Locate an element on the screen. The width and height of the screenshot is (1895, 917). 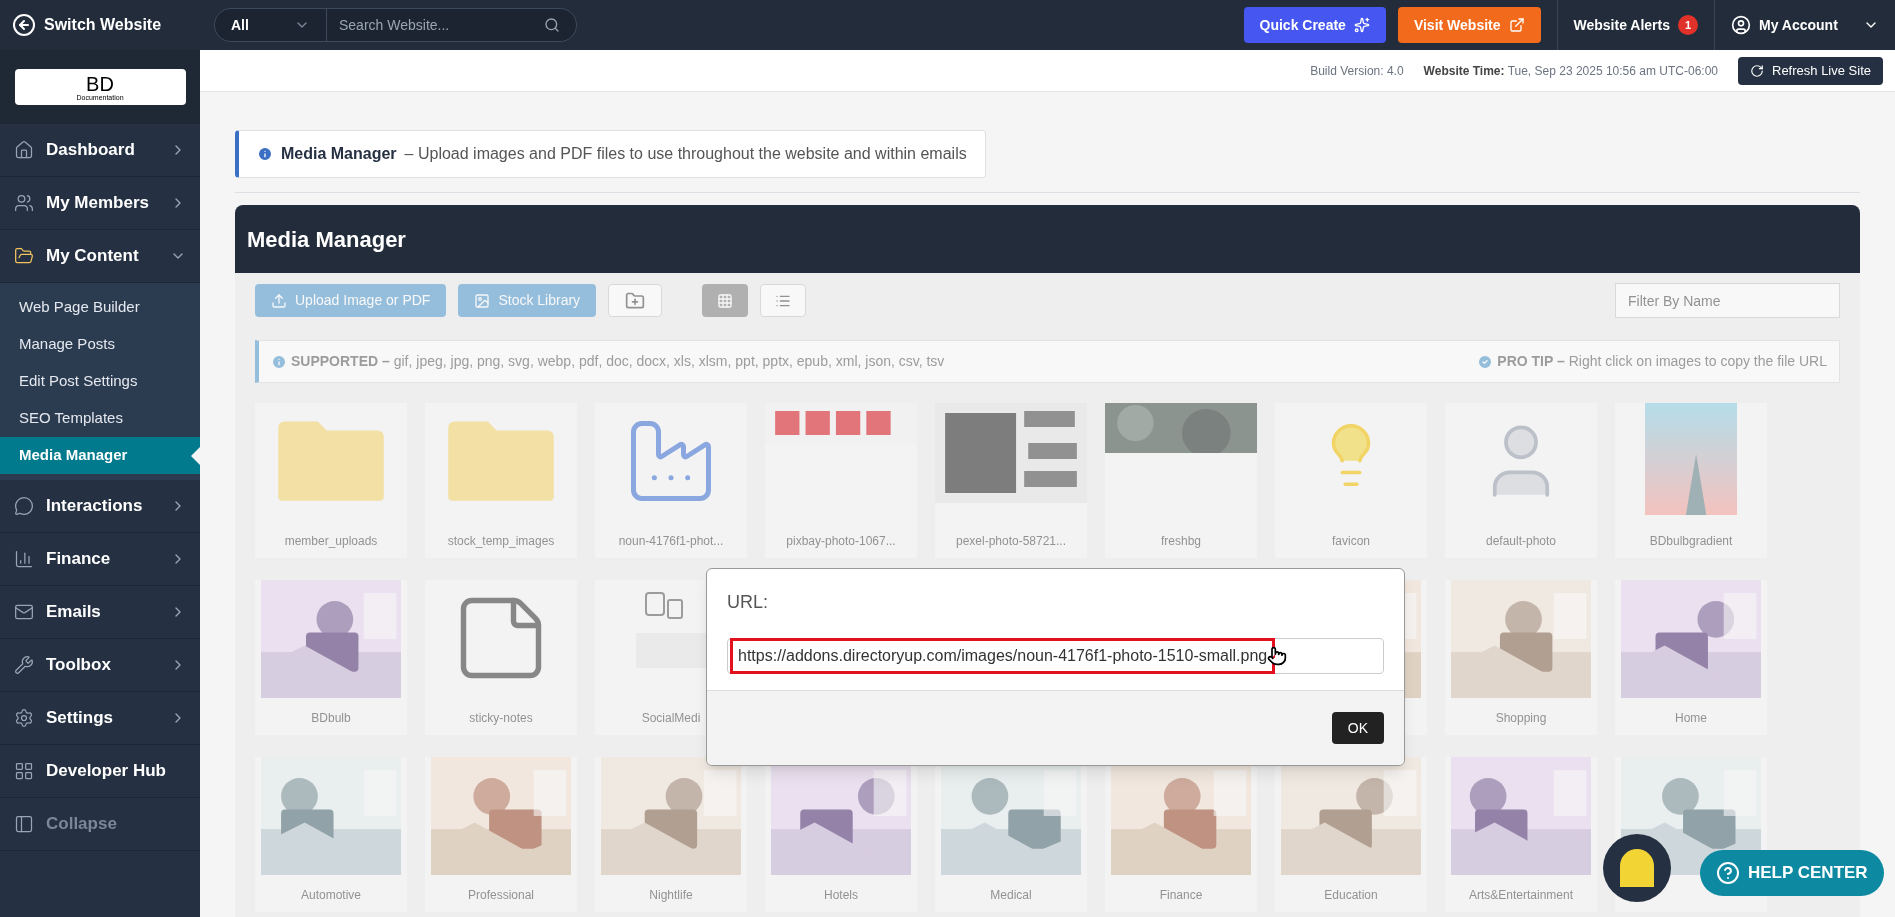
supported-text: SUPPORTED – gif, jpeg, jpg, png, svg, webp, pdf, doc, docx, xls, xlsm, ppt, pptx, epub, xml, json, csv, tsv is located at coordinates (618, 361).